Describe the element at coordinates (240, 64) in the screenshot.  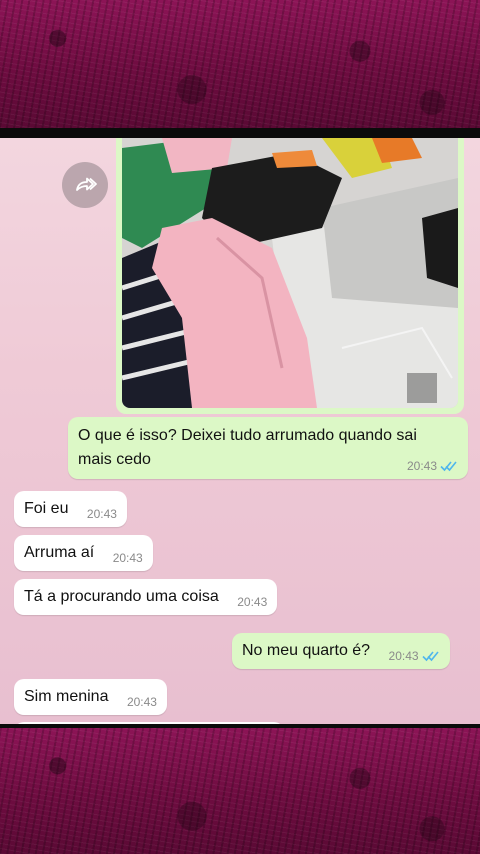
I see `decorative-top-band` at that location.